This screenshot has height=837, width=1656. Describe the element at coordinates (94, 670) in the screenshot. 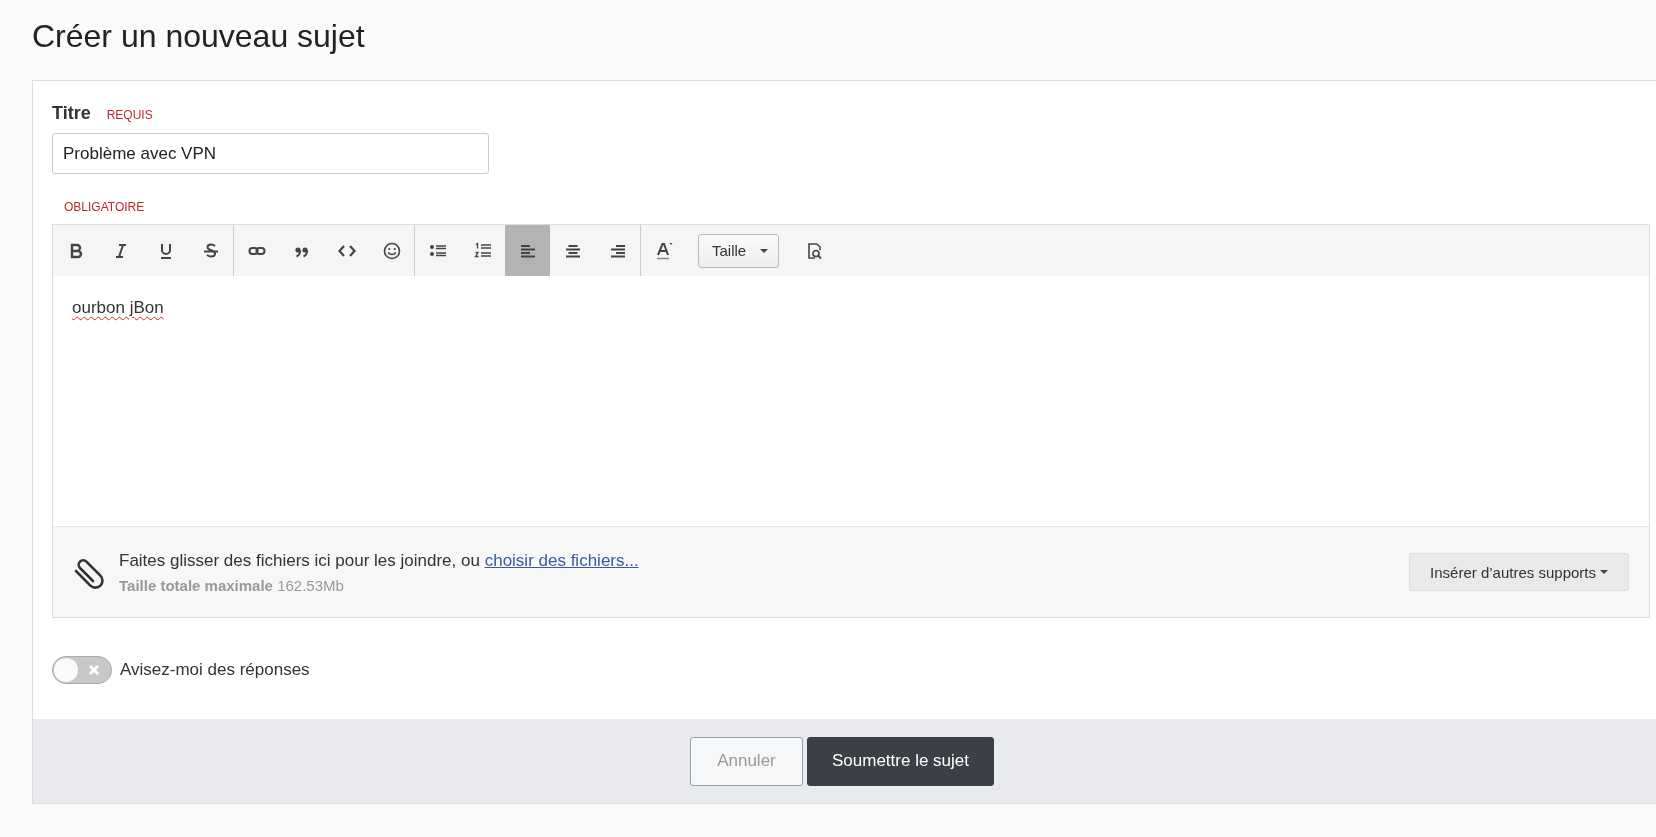

I see `close-icon` at that location.